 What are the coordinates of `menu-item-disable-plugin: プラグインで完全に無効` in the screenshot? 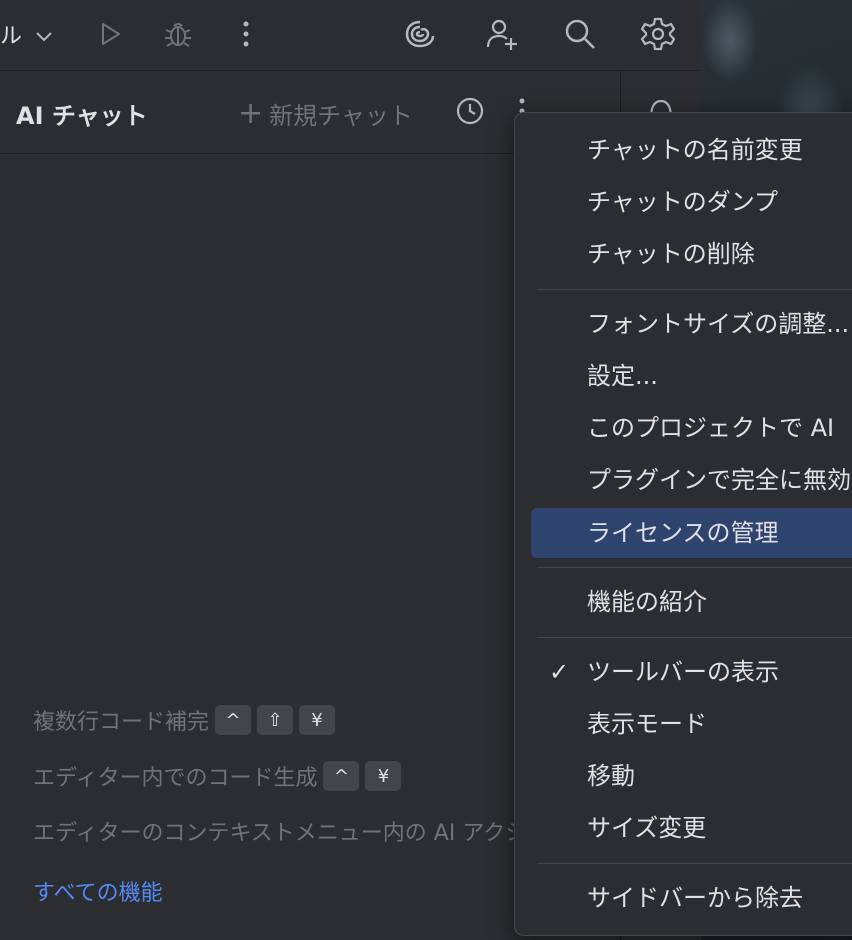 It's located at (719, 480).